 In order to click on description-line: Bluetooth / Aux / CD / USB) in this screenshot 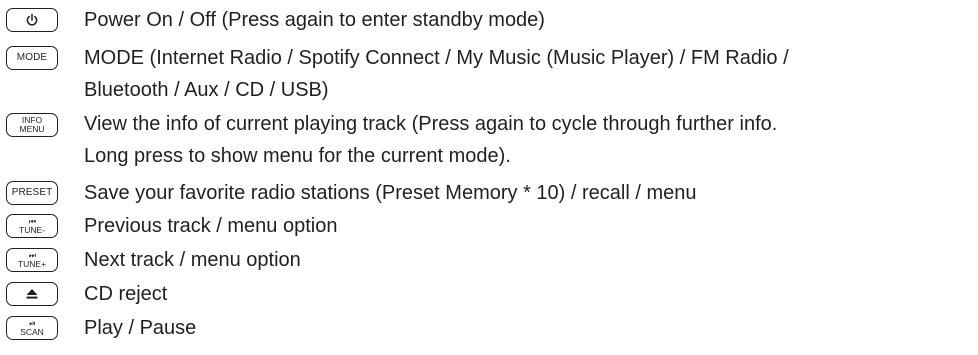, I will do `click(206, 90)`.